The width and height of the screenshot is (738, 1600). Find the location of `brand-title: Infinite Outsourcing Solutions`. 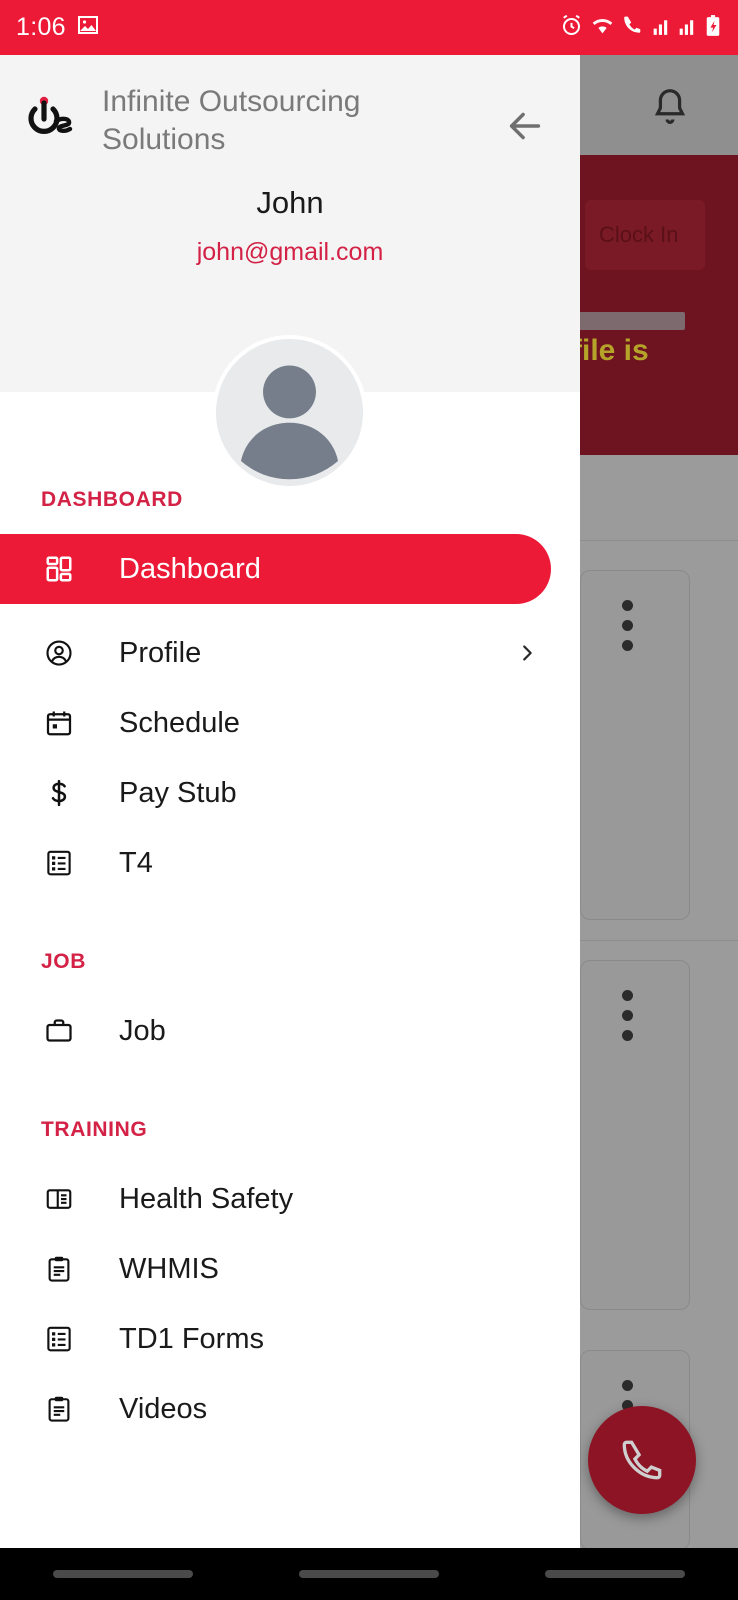

brand-title: Infinite Outsourcing Solutions is located at coordinates (231, 120).